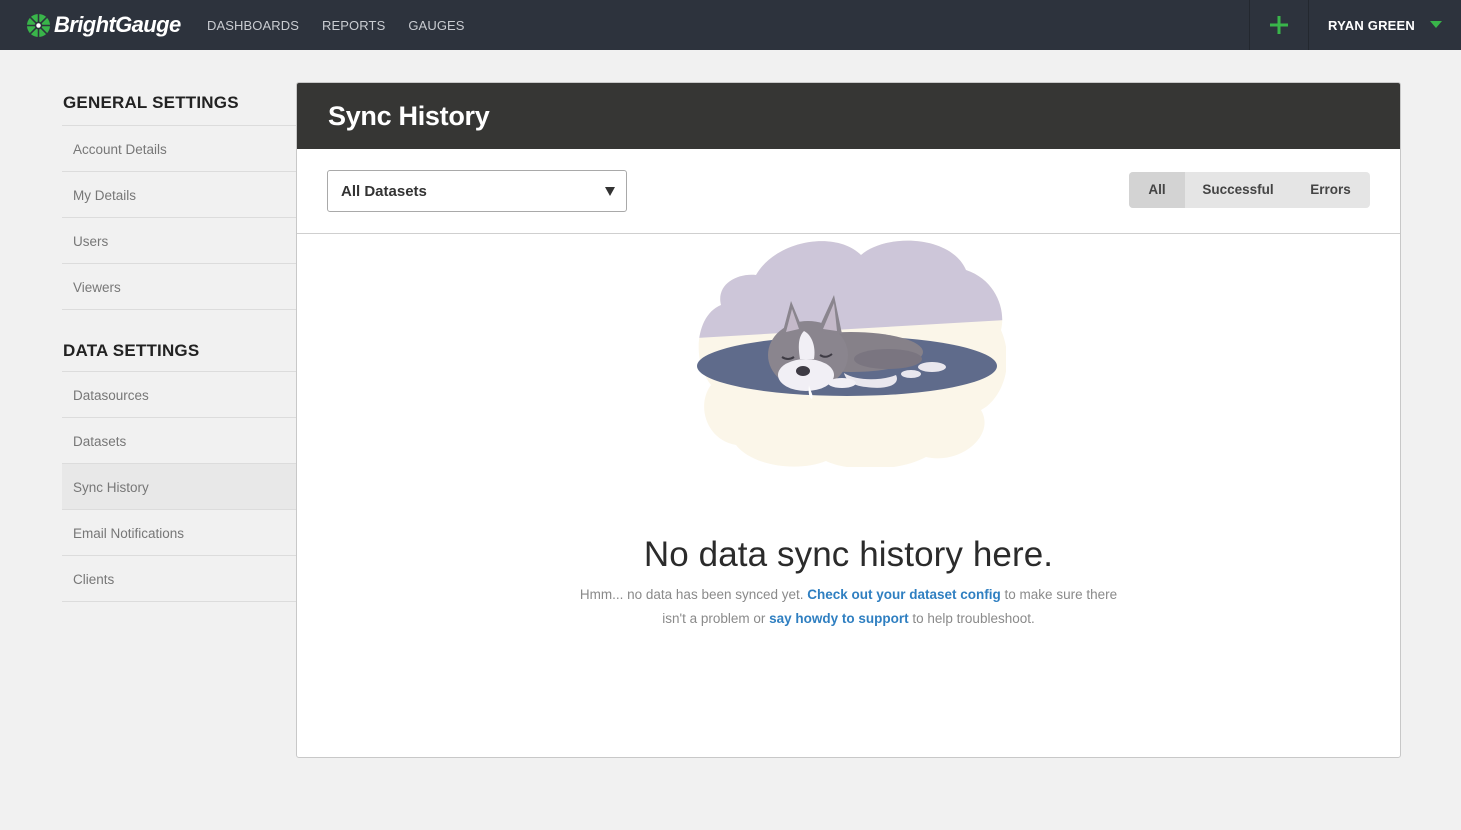 This screenshot has height=830, width=1461. What do you see at coordinates (839, 618) in the screenshot?
I see `support-link: say howdy to support` at bounding box center [839, 618].